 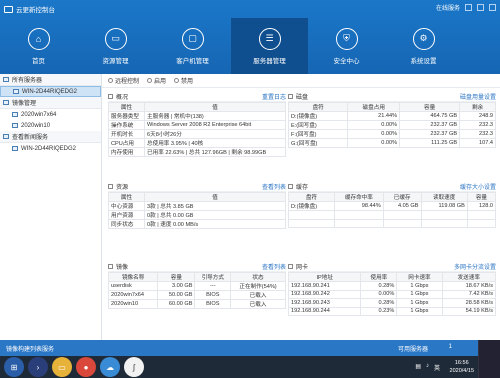 What do you see at coordinates (115, 46) in the screenshot?
I see `nav-resources: ▭ 资源管理` at bounding box center [115, 46].